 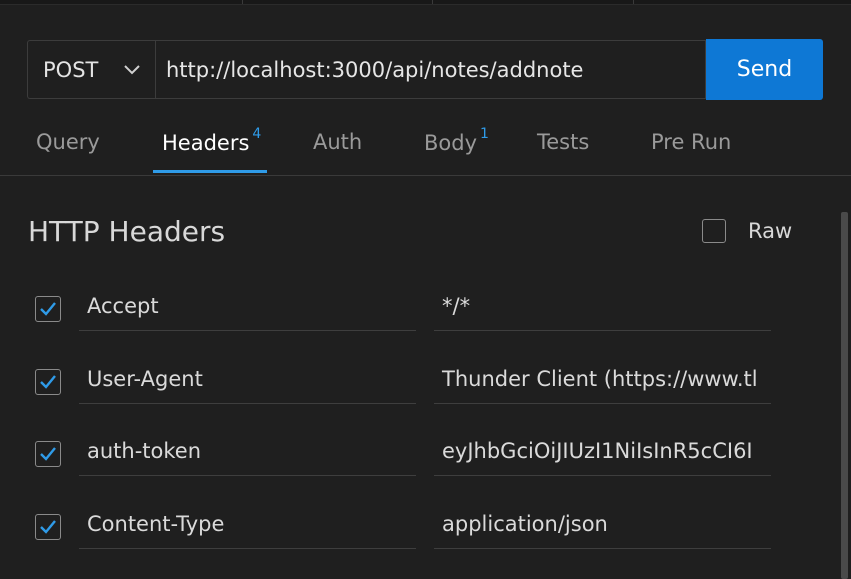 I want to click on tab-badge: 4, so click(x=257, y=134).